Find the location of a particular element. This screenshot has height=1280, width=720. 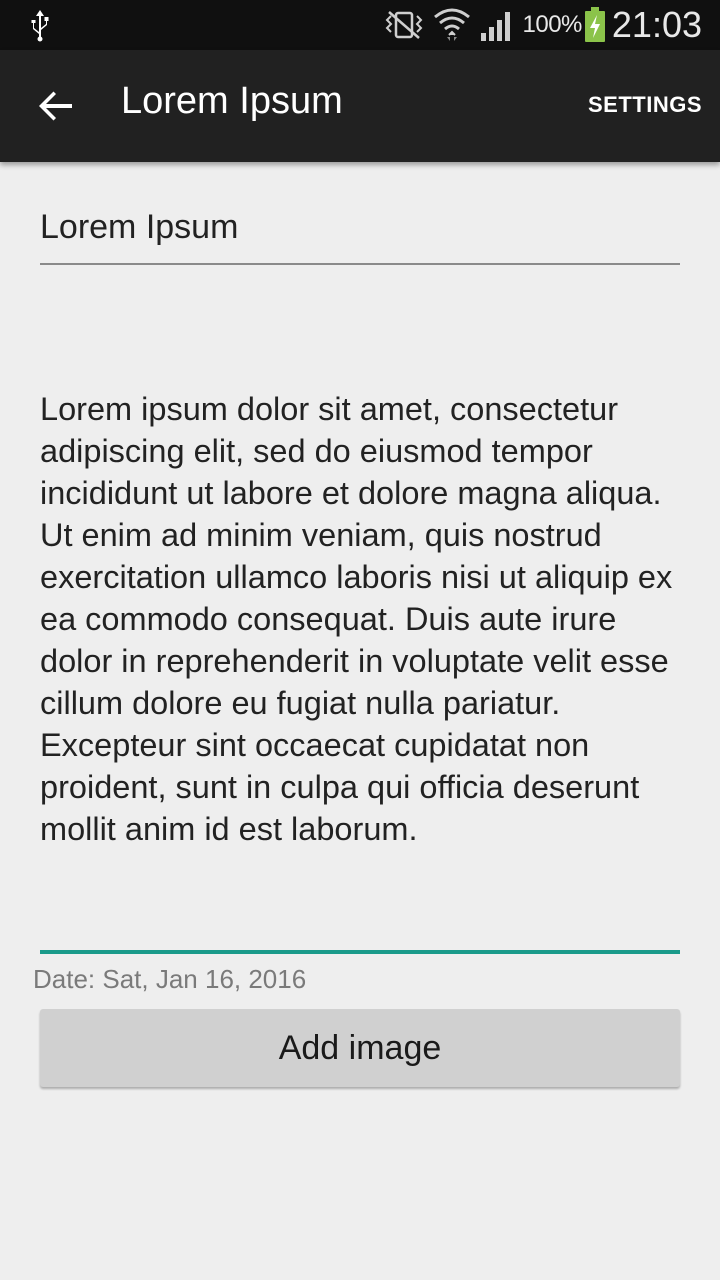

app-bar: Lorem Ipsum SETTINGS is located at coordinates (360, 106).